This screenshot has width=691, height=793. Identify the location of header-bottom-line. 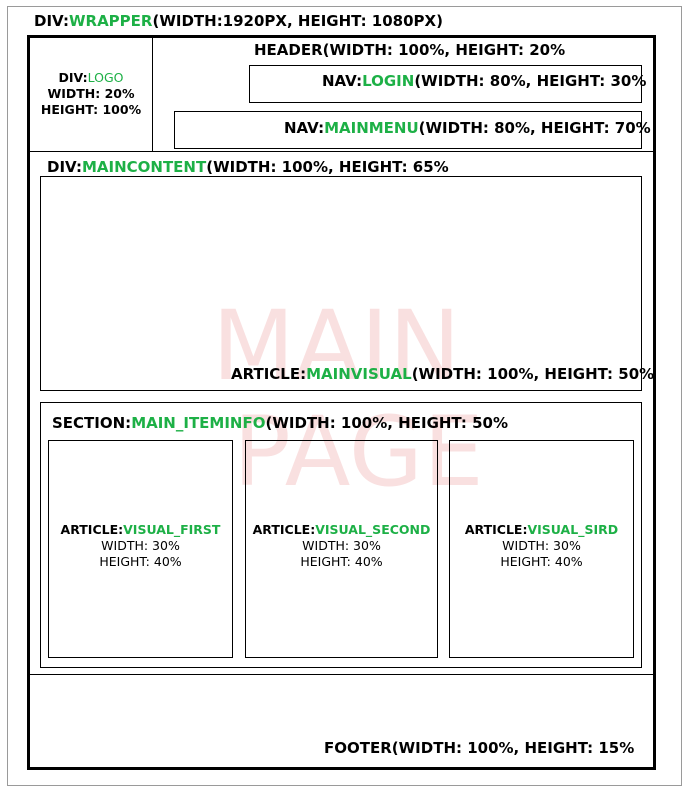
(341, 151).